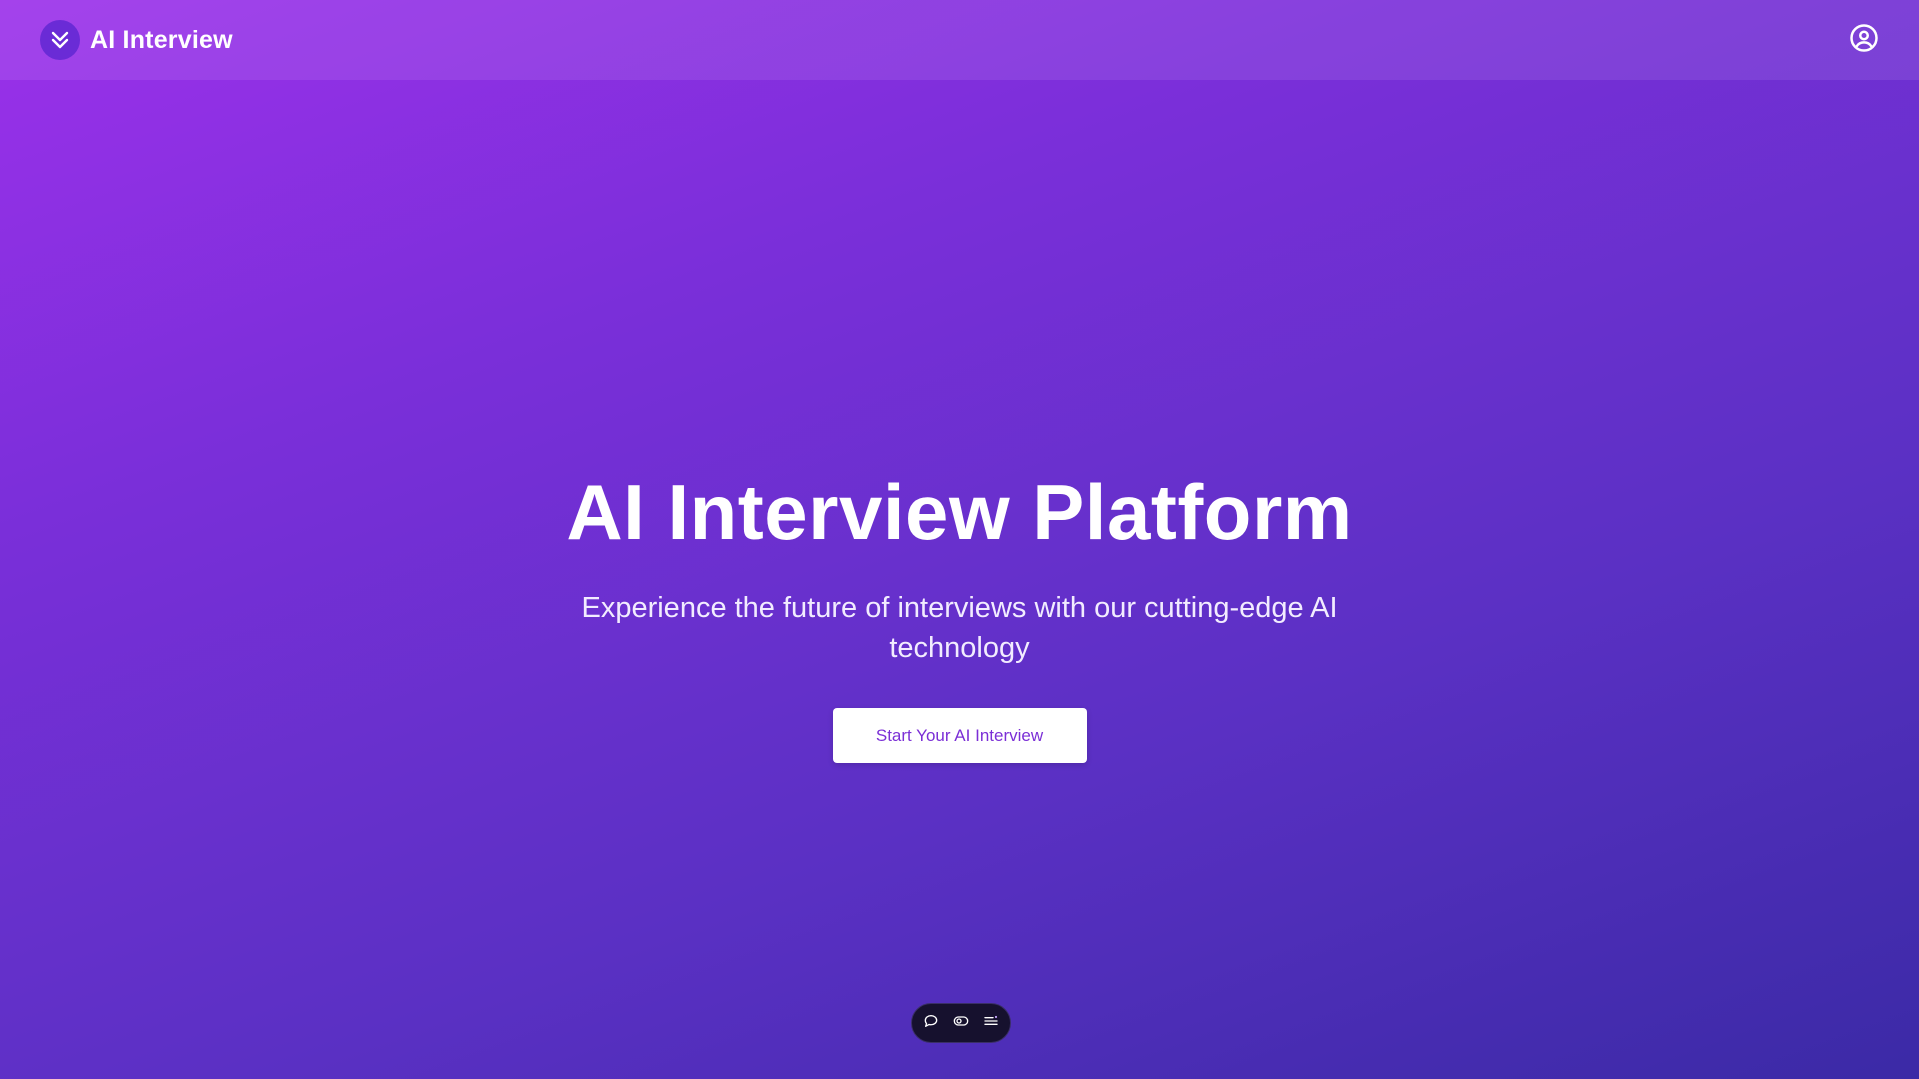 The width and height of the screenshot is (1919, 1079). I want to click on profile-button, so click(1864, 40).